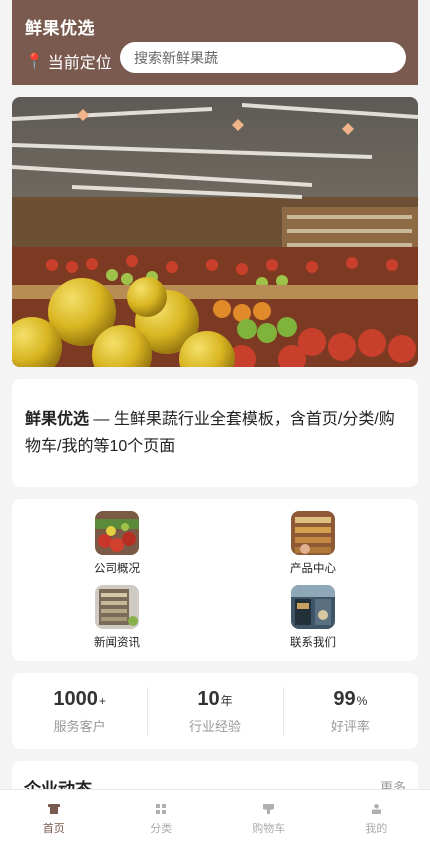 Image resolution: width=430 pixels, height=845 pixels. I want to click on produce-photo-icon, so click(117, 533).